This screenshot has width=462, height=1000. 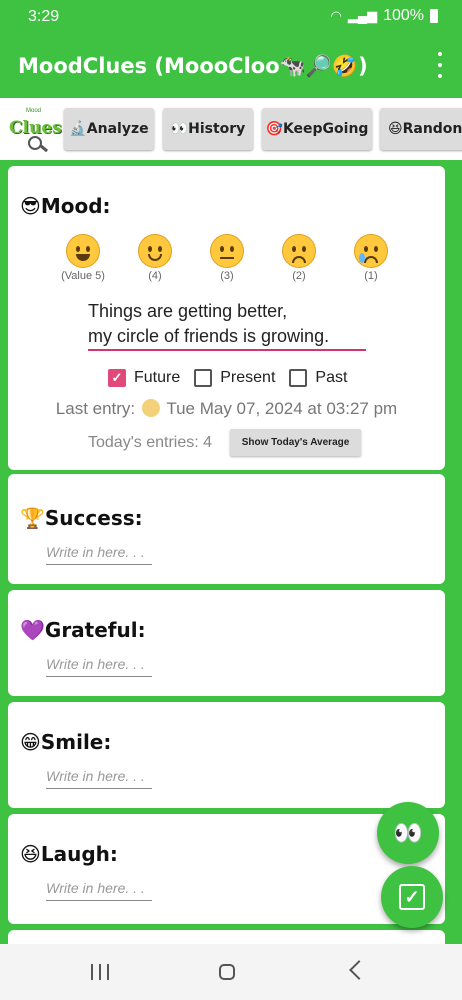 I want to click on show-average-button: Show Today's Average, so click(x=295, y=442).